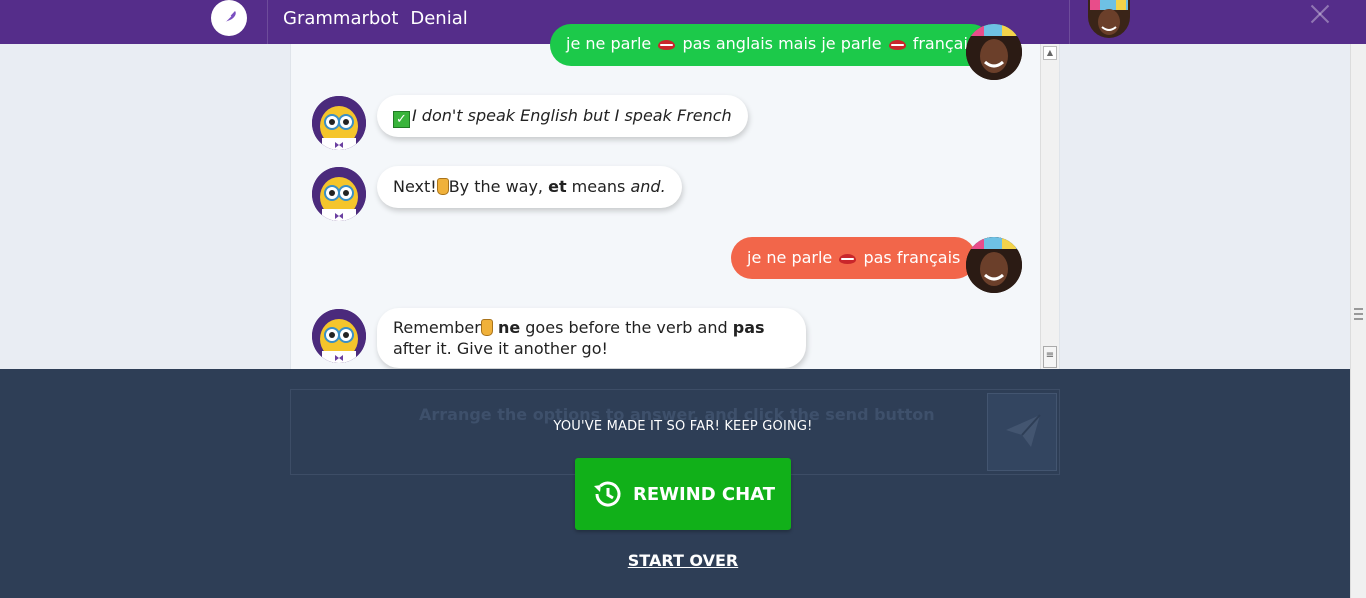 The width and height of the screenshot is (1366, 598). I want to click on bot-message-bubble: Next! By the way, et means and., so click(529, 187).